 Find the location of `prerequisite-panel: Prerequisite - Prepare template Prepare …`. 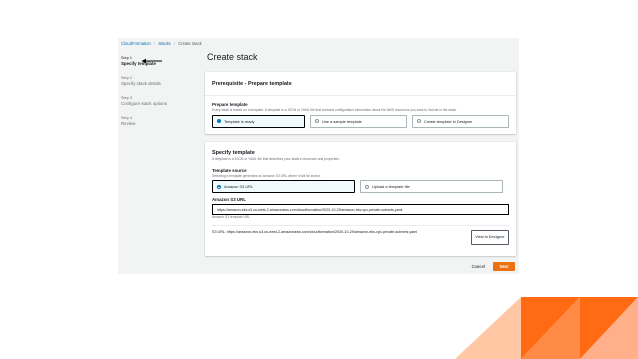

prerequisite-panel: Prerequisite - Prepare template Prepare … is located at coordinates (360, 103).